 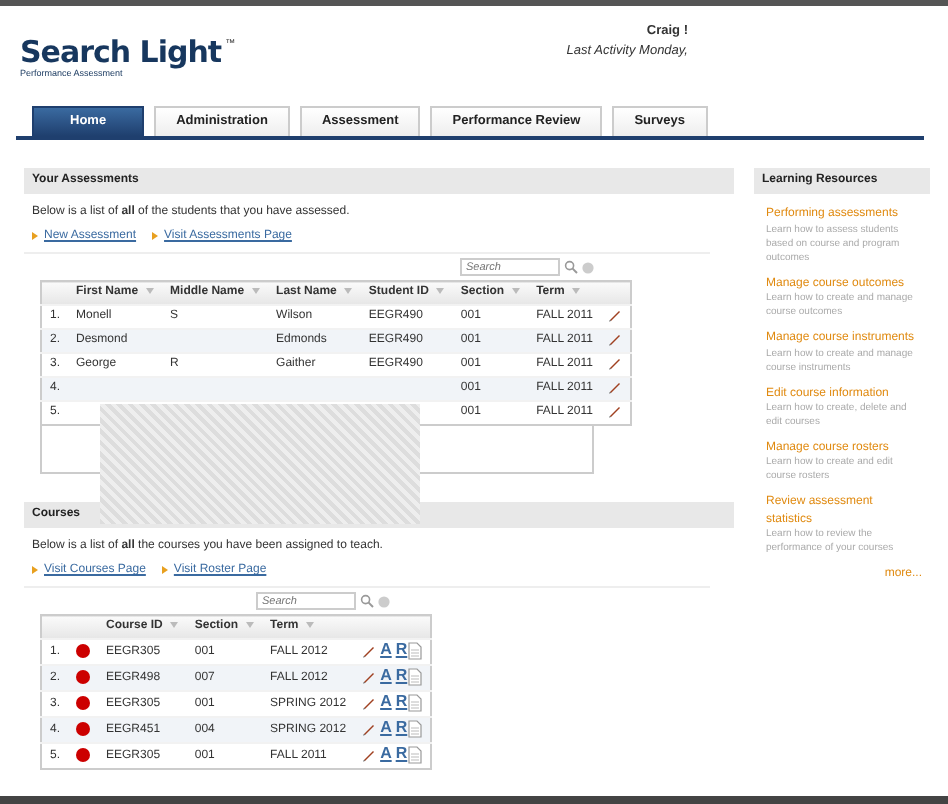 What do you see at coordinates (121, 52) in the screenshot?
I see `logo-title: Search Light` at bounding box center [121, 52].